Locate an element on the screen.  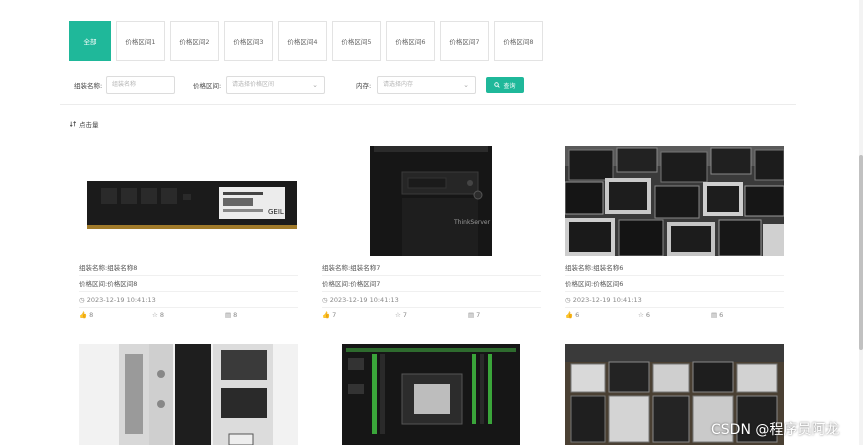
favorites-count: 8 is located at coordinates (161, 315).